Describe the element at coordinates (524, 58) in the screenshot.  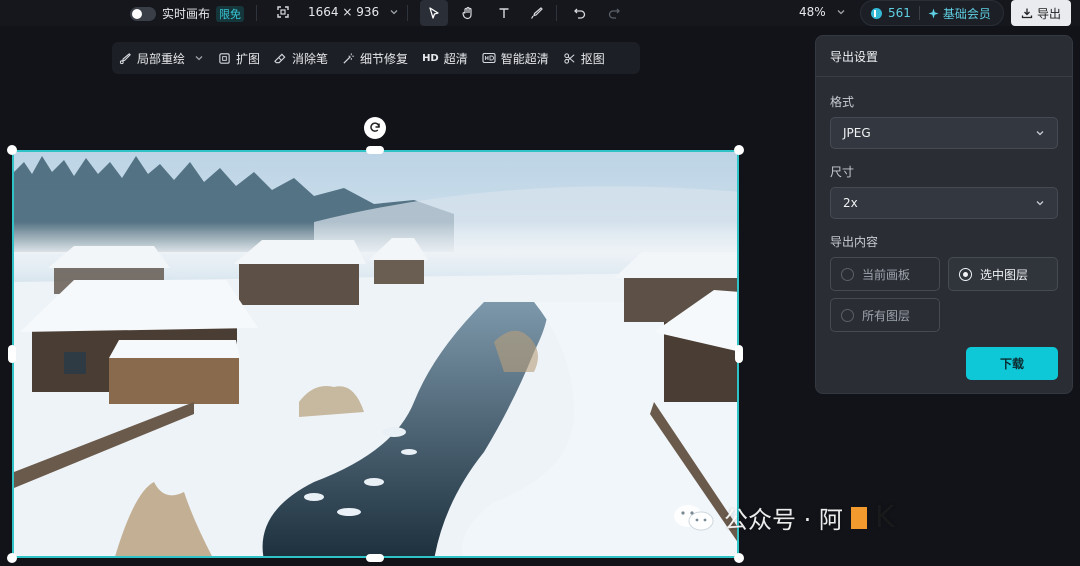
I see `smart-upscale-label: 智能超清` at that location.